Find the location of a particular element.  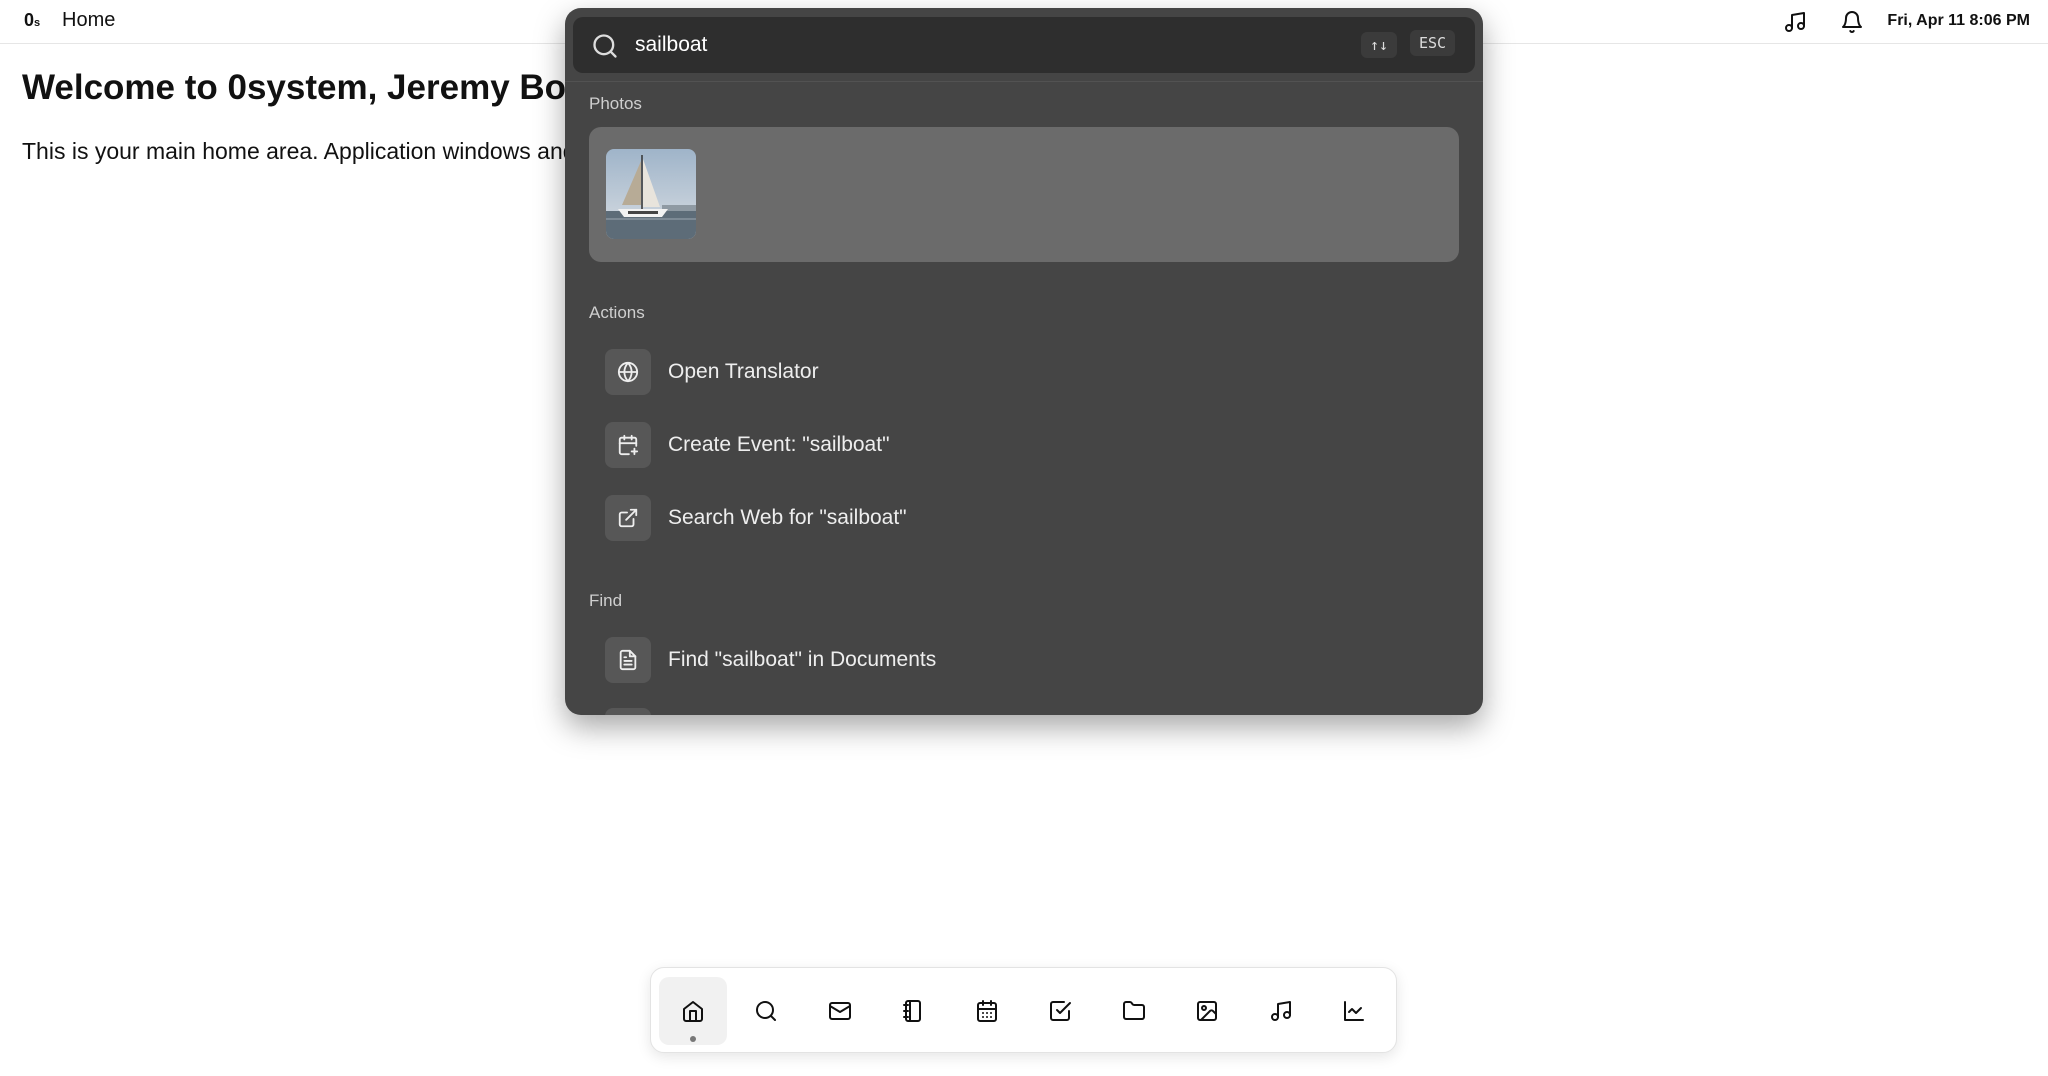

action-create-event: Create Event: "sailboat" is located at coordinates (1030, 445).